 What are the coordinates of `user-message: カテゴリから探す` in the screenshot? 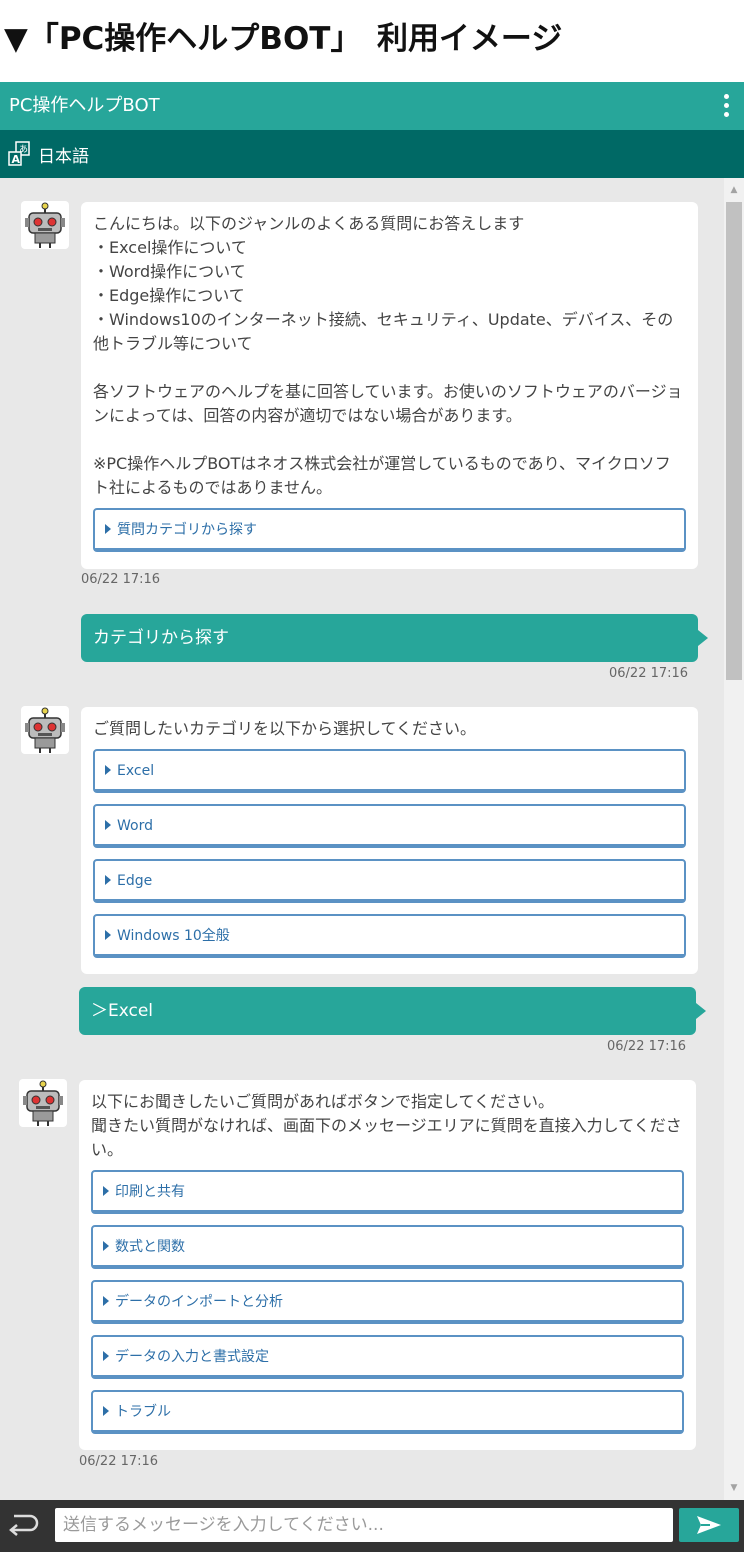 It's located at (394, 638).